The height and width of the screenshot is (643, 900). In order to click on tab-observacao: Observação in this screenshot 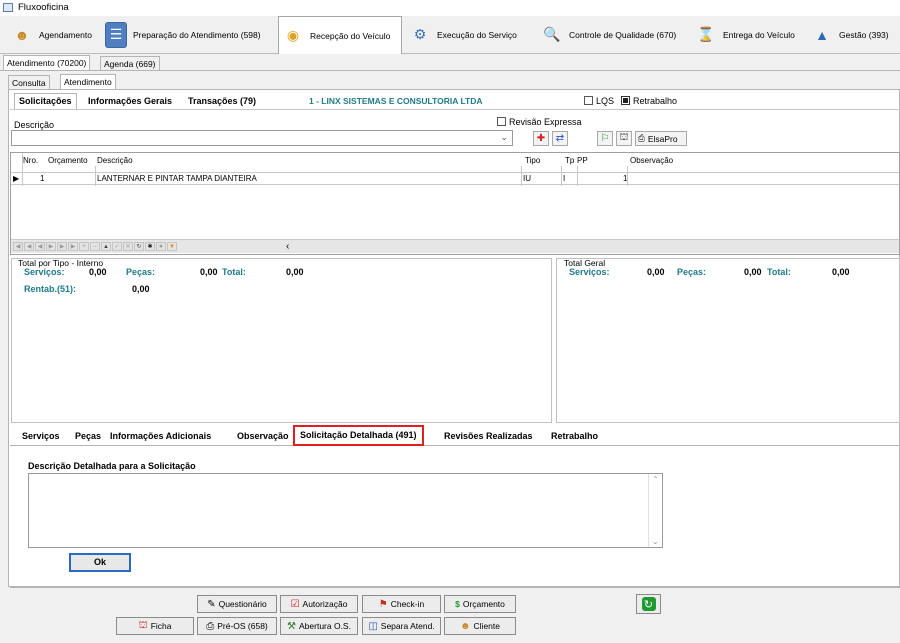, I will do `click(263, 436)`.